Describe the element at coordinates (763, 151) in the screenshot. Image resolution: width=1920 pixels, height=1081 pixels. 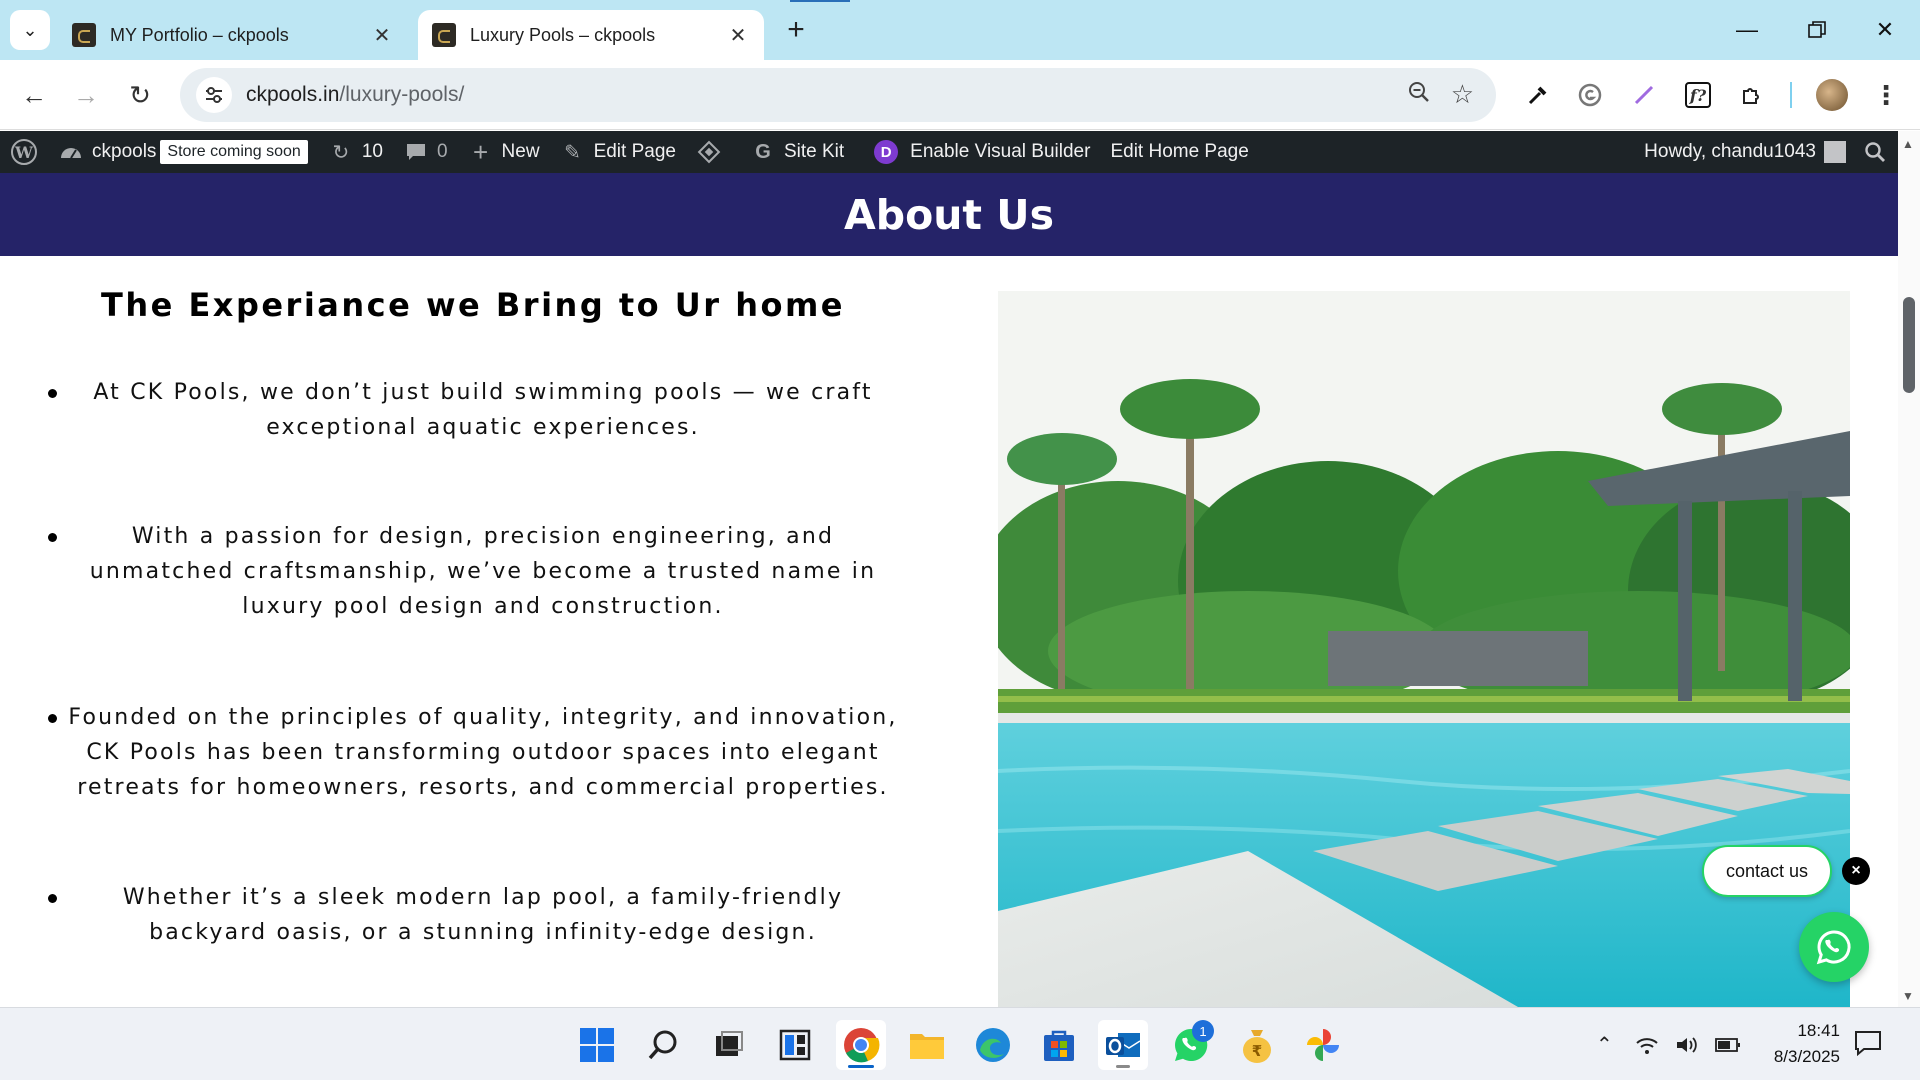
I see `google-g-icon: G` at that location.